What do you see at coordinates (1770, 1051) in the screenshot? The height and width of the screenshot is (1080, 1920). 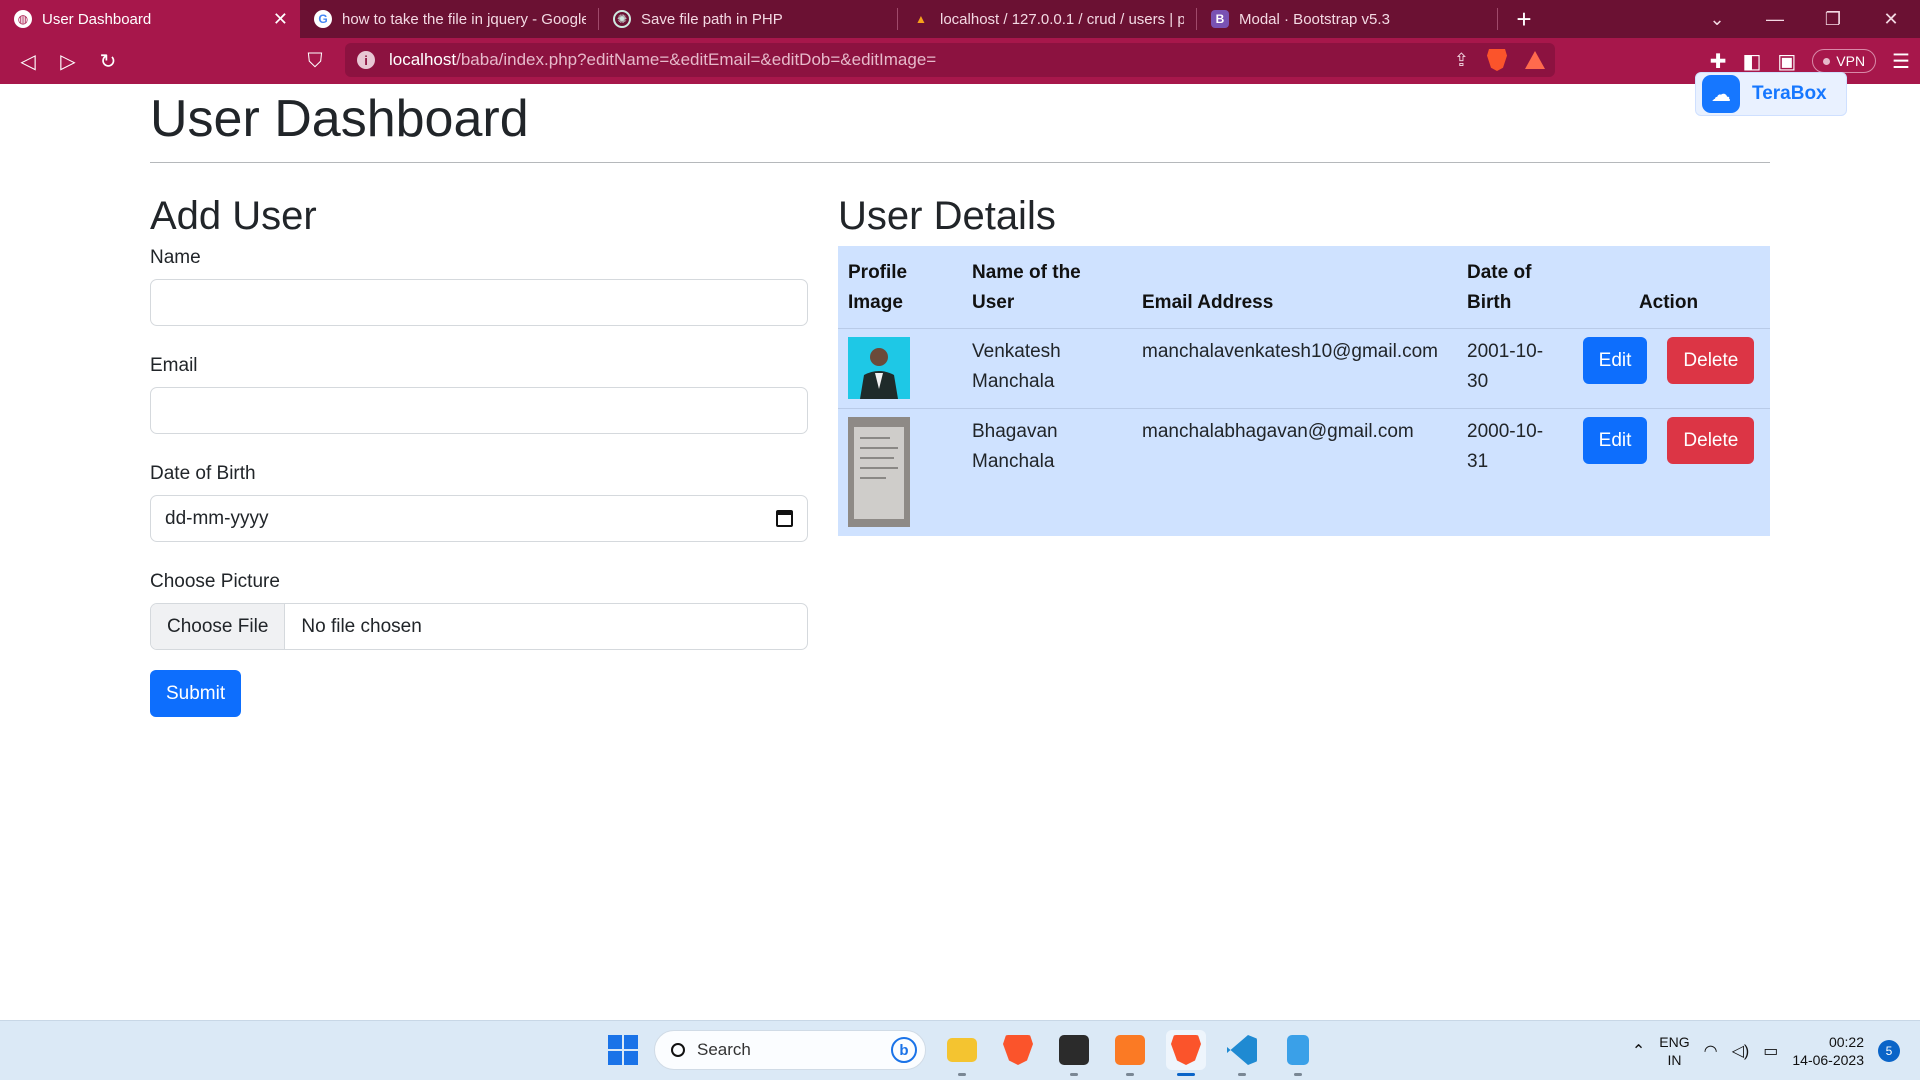 I see `battery-icon: ▭` at bounding box center [1770, 1051].